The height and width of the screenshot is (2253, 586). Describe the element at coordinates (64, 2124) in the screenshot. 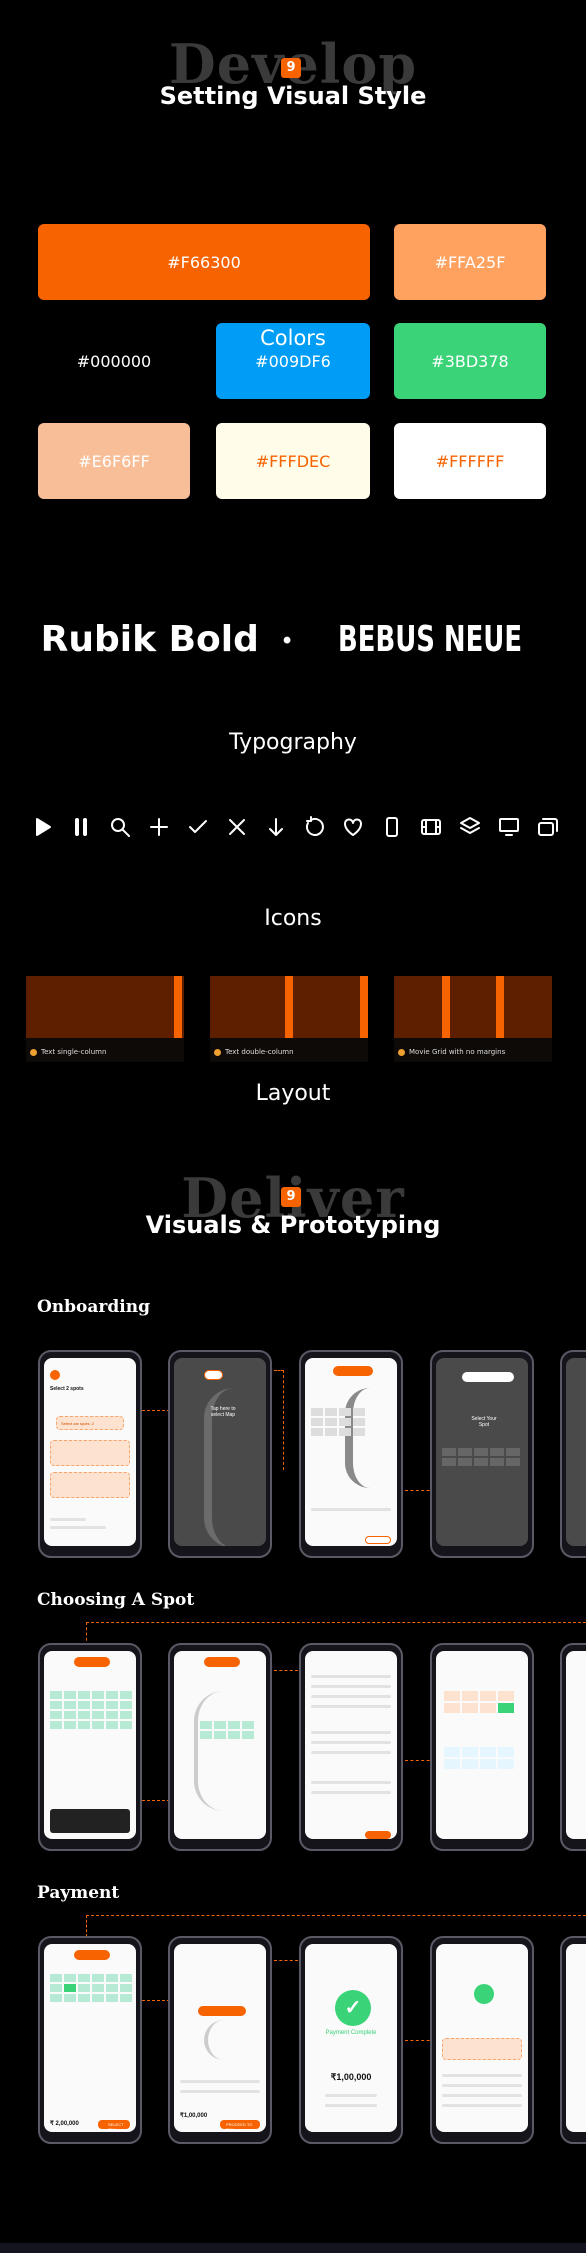

I see `payment-amount: ₹ 2,00,000` at that location.